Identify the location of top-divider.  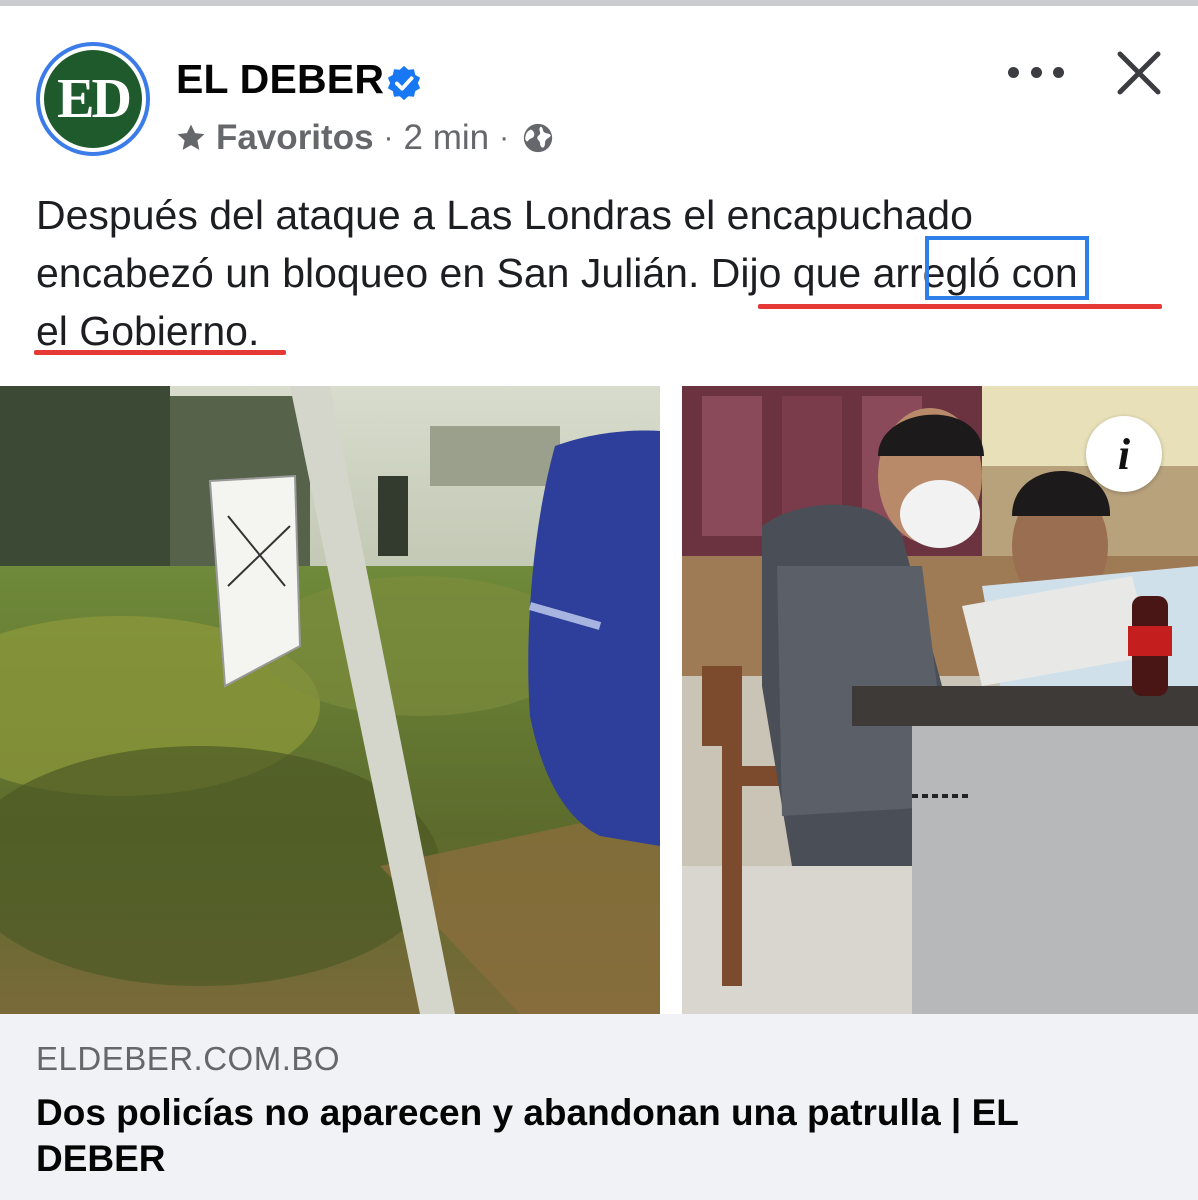
(599, 3).